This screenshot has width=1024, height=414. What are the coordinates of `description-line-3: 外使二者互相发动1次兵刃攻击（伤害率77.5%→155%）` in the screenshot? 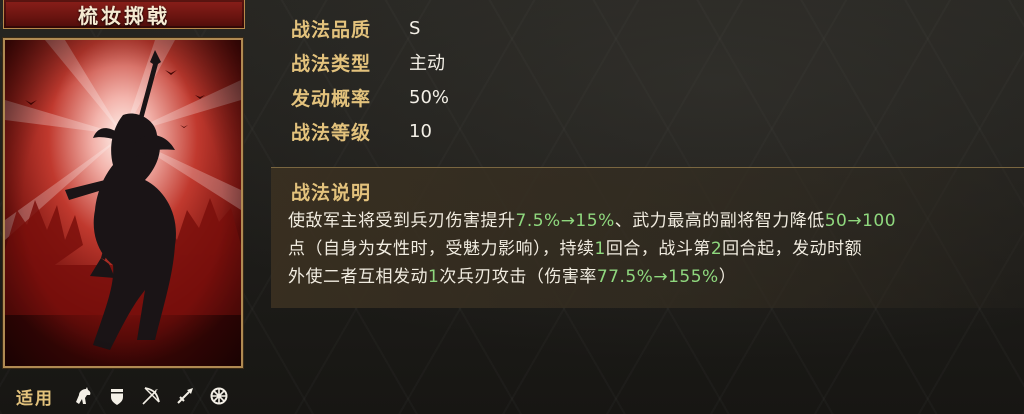 It's located at (653, 277).